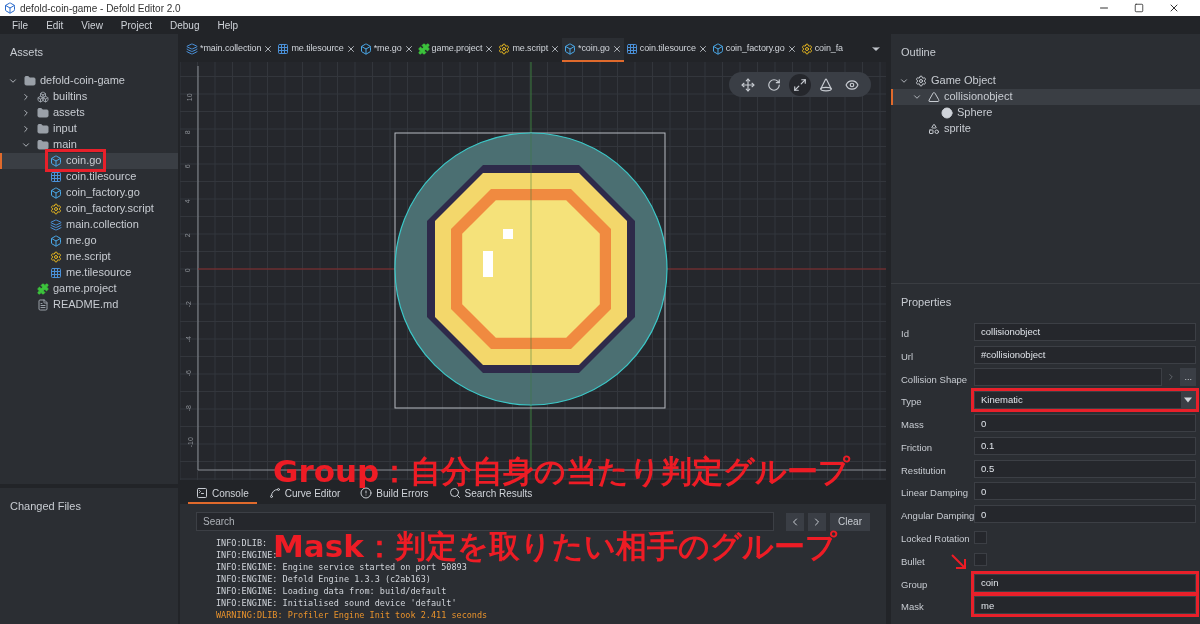 This screenshot has height=624, width=1200. I want to click on previous-button, so click(795, 521).